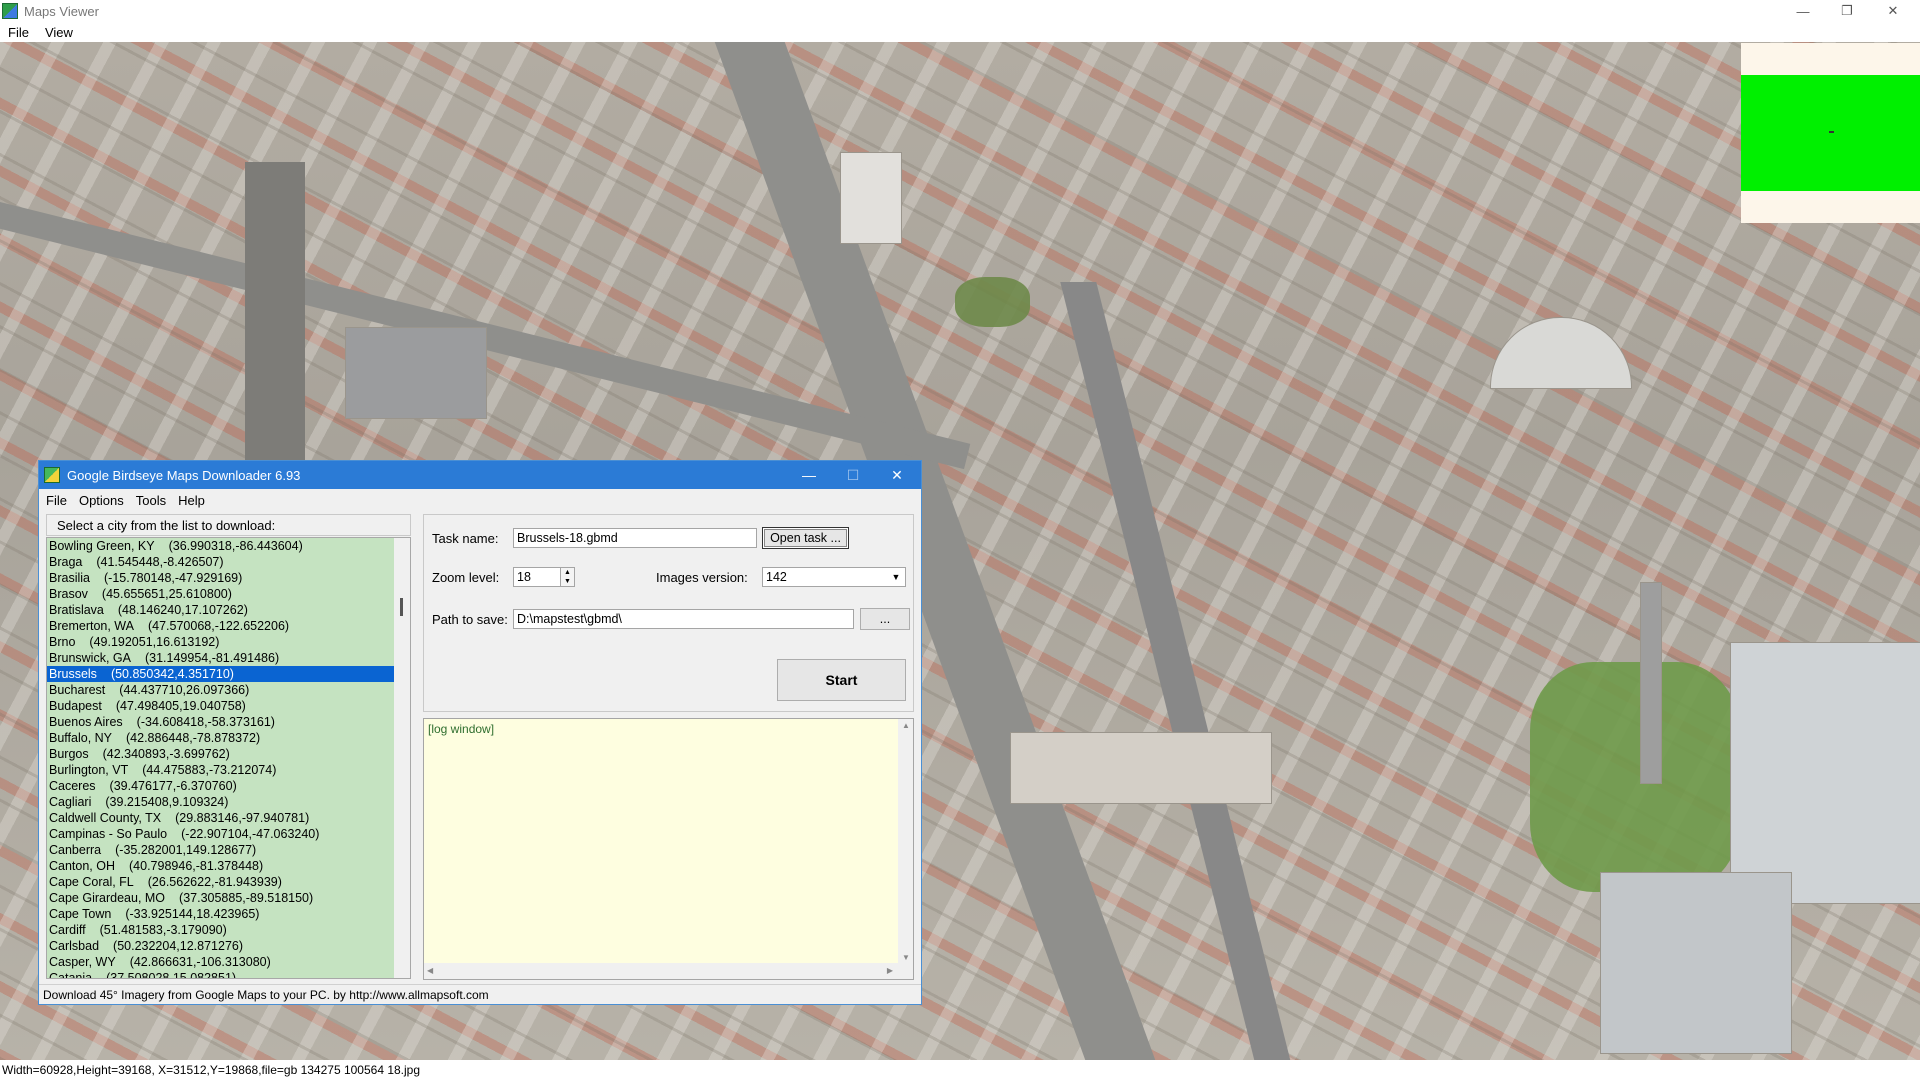  Describe the element at coordinates (193, 738) in the screenshot. I see `city-coords: (42.886448,-78.878372)` at that location.